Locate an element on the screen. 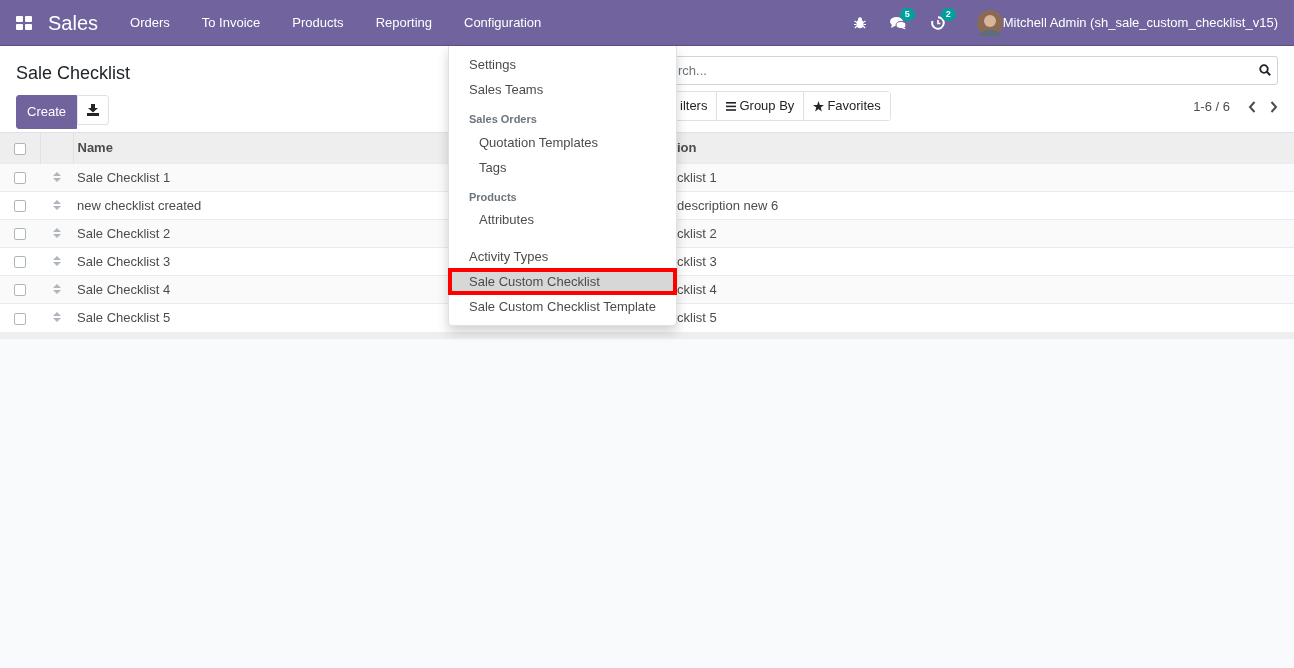 This screenshot has height=668, width=1294. menu-option: Activity Types is located at coordinates (562, 256).